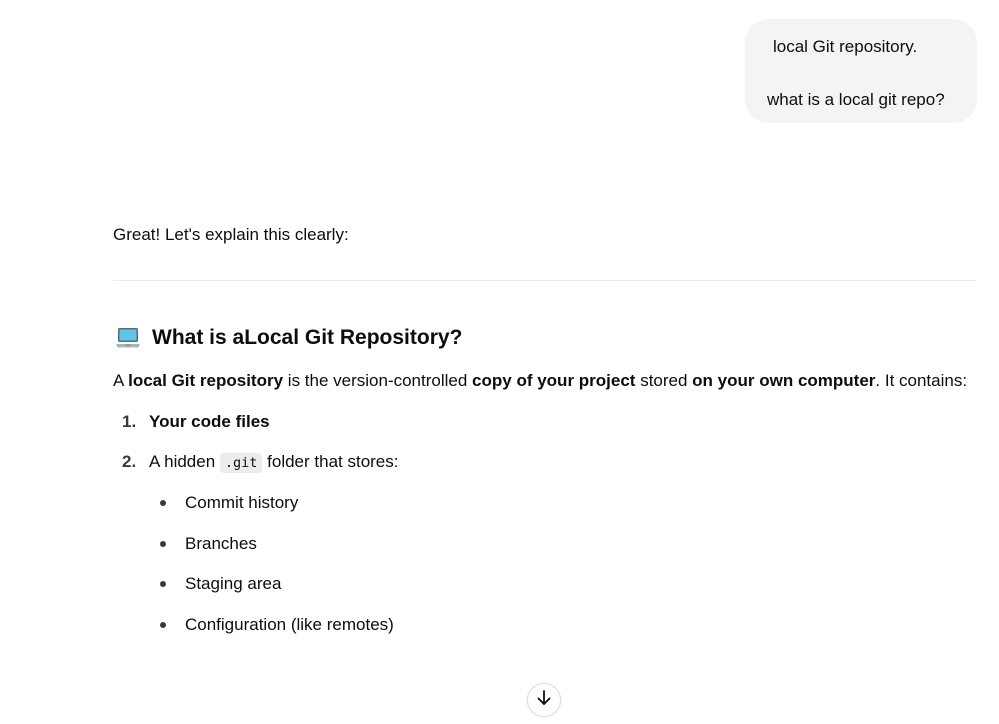 This screenshot has height=724, width=999. What do you see at coordinates (378, 380) in the screenshot?
I see `text-run: is the version-controlled` at bounding box center [378, 380].